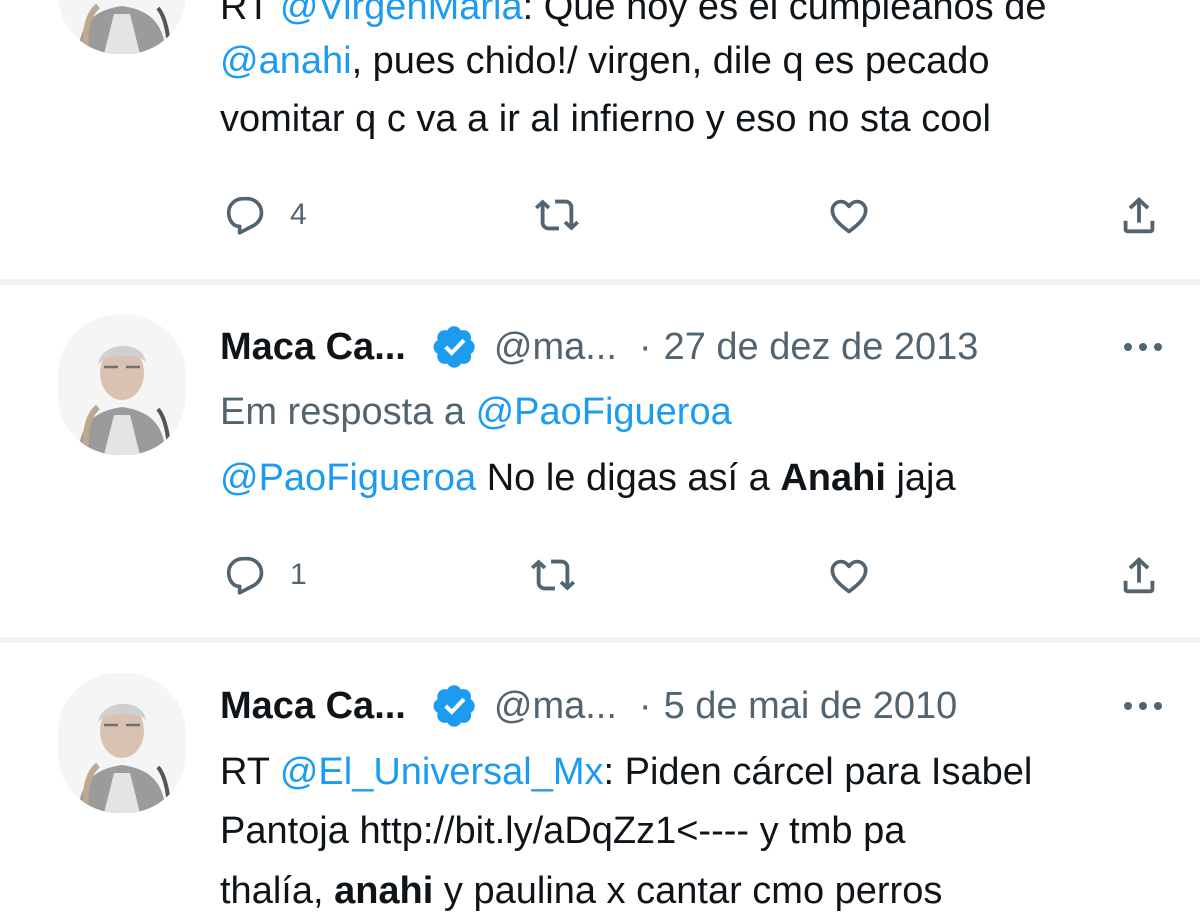 The width and height of the screenshot is (1200, 916). What do you see at coordinates (298, 574) in the screenshot?
I see `reply-count: 1` at bounding box center [298, 574].